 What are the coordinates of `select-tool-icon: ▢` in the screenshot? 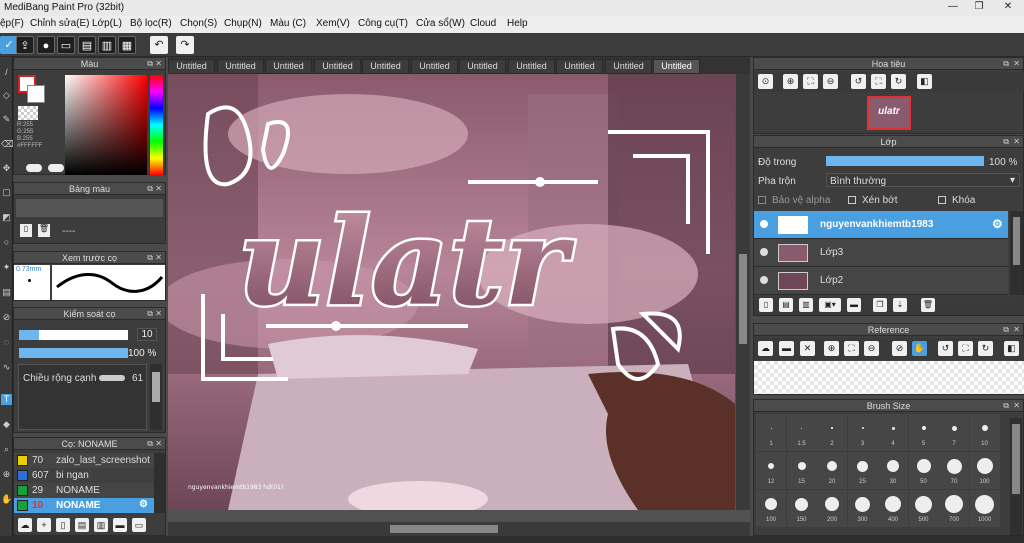 It's located at (6, 192).